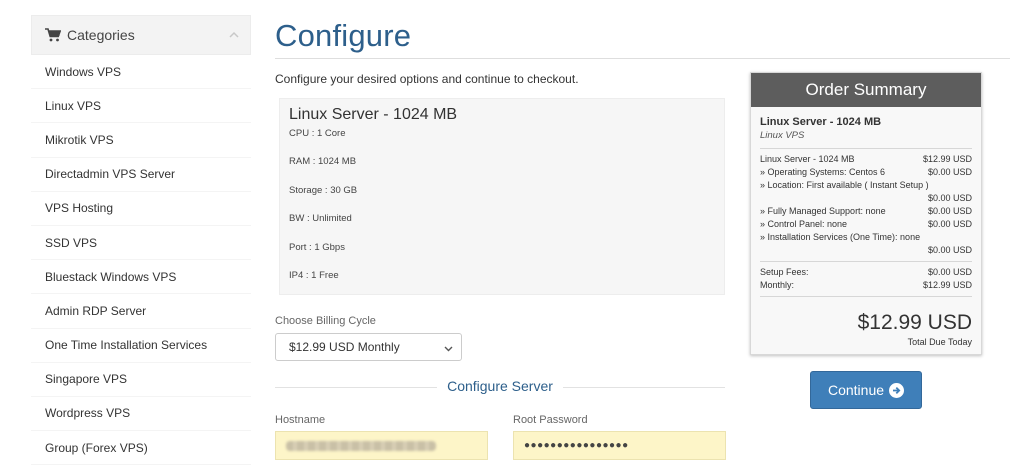  Describe the element at coordinates (126, 345) in the screenshot. I see `sidebar-item-label: One Time Installation Services` at that location.